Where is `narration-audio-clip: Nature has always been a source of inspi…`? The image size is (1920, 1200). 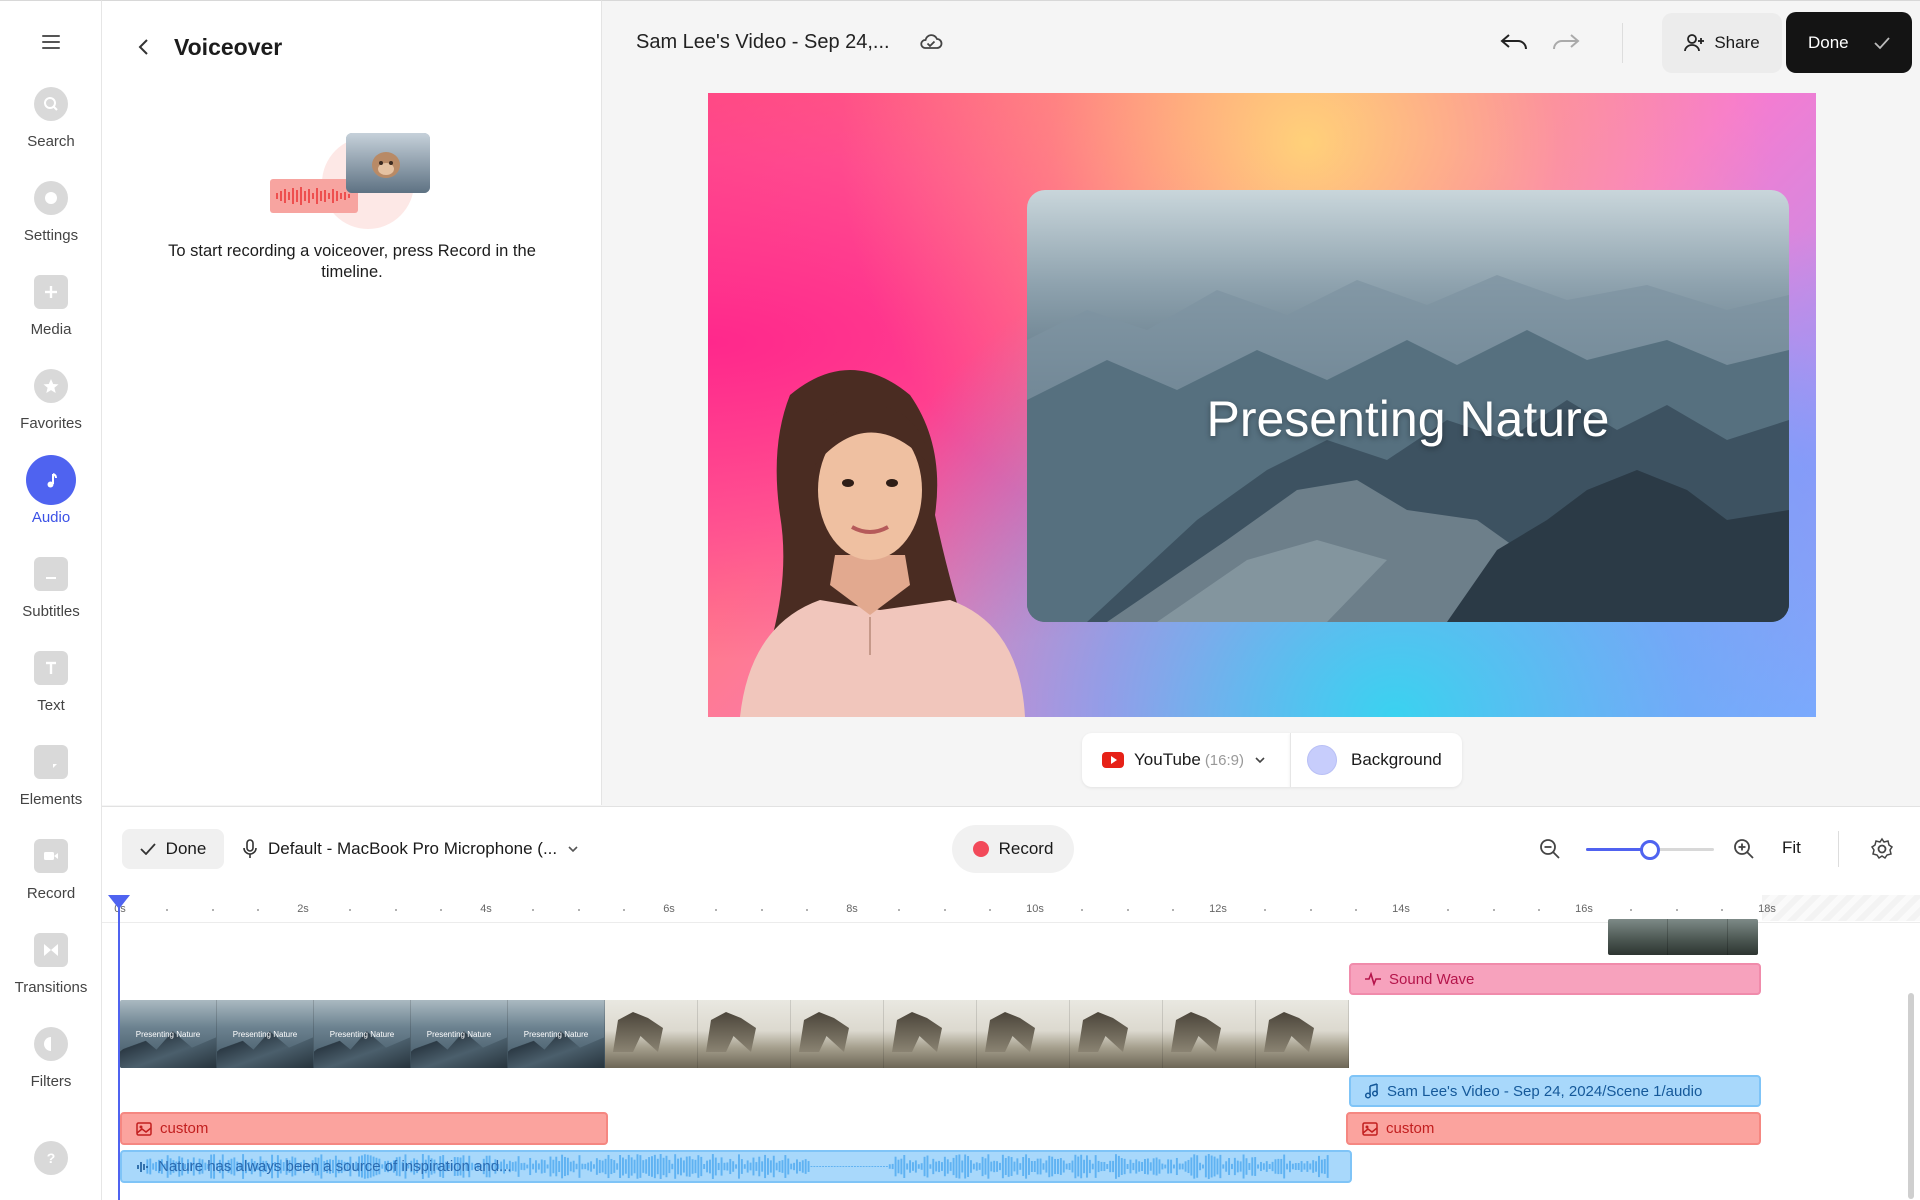
narration-audio-clip: Nature has always been a source of inspi… is located at coordinates (736, 1166).